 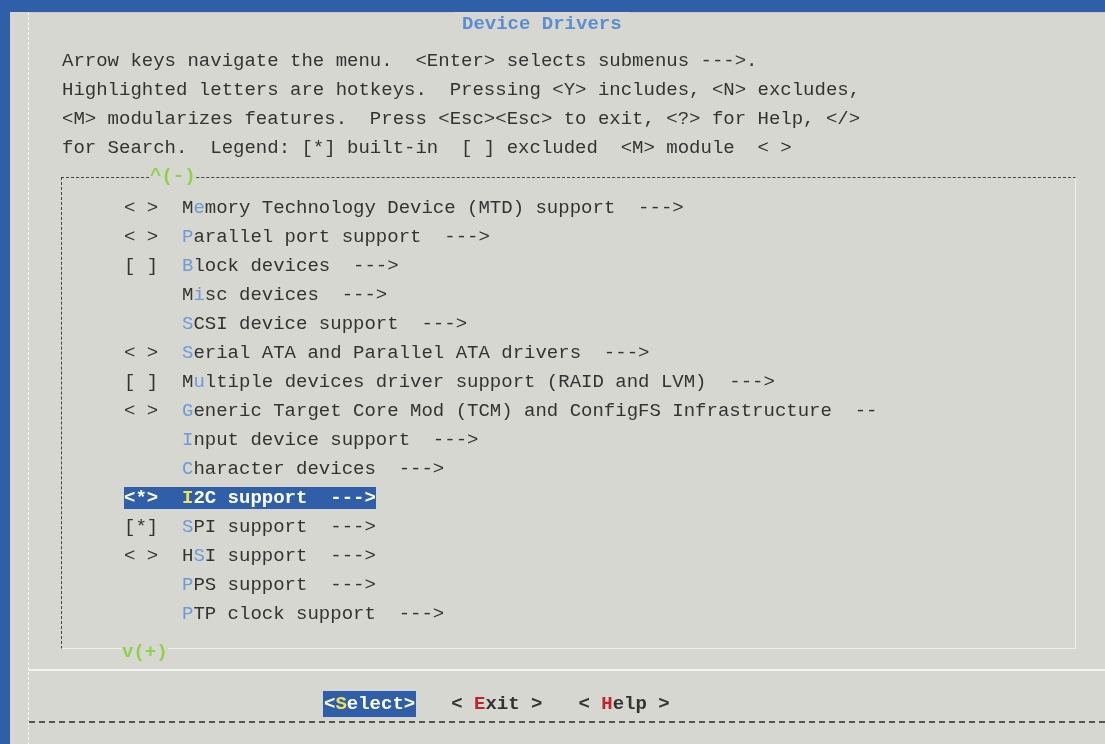 I want to click on menu-item: < > Memory Technology Device (MTD) support --->, so click(x=404, y=207).